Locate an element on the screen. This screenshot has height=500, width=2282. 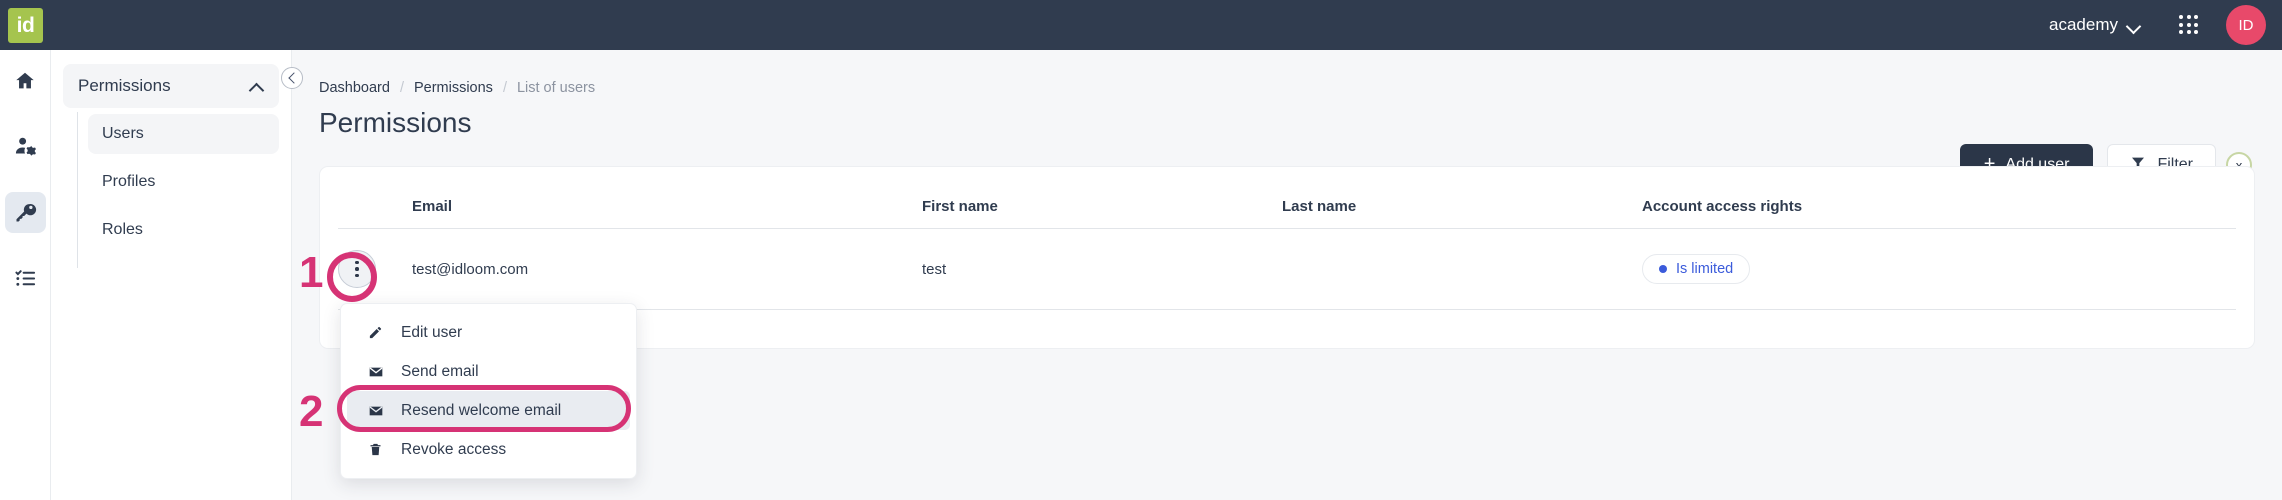
rail-item-permissions is located at coordinates (25, 212).